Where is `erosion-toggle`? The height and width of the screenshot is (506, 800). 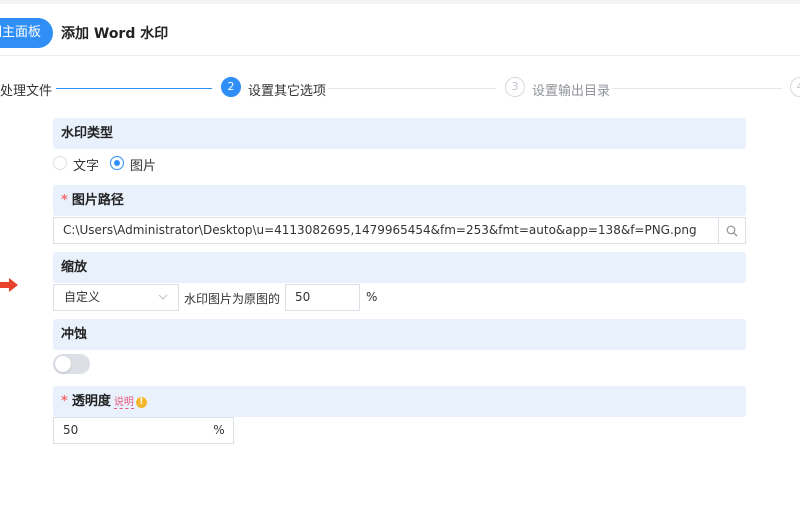 erosion-toggle is located at coordinates (71, 364).